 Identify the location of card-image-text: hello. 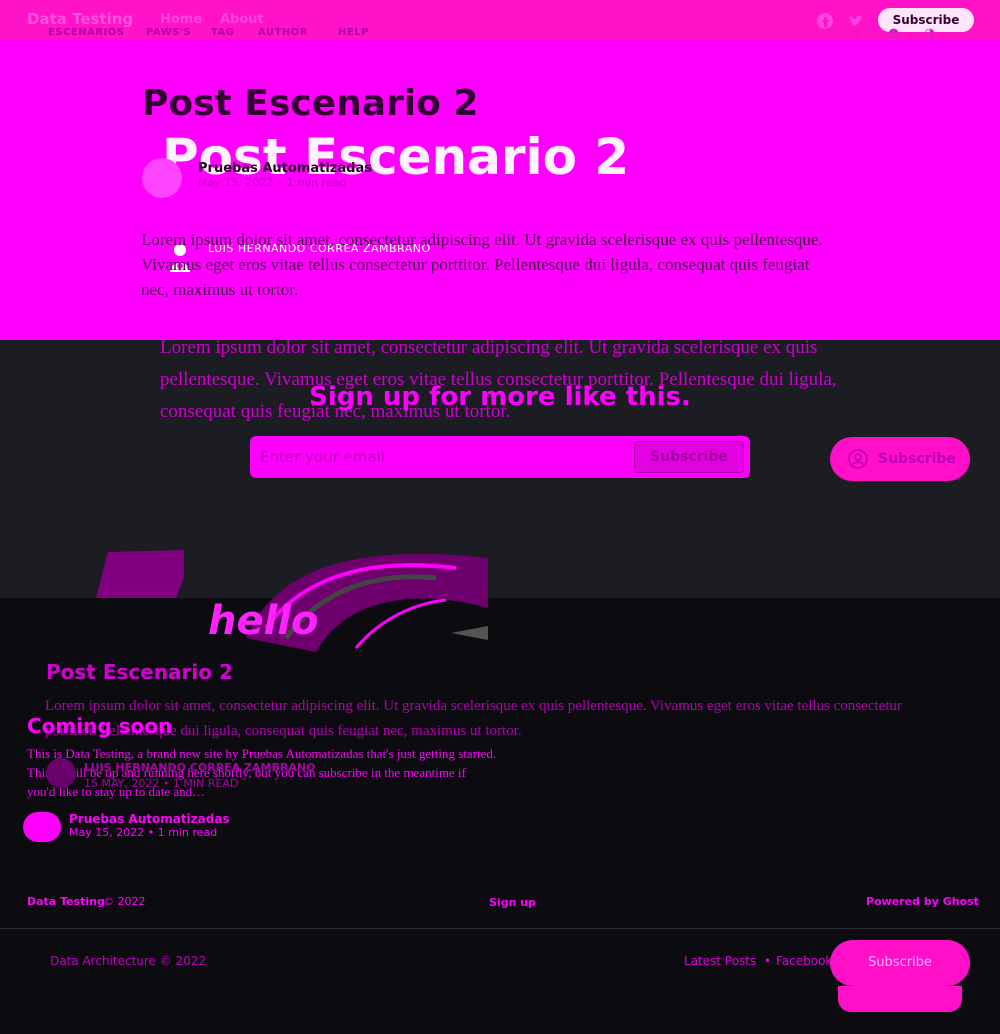
(263, 621).